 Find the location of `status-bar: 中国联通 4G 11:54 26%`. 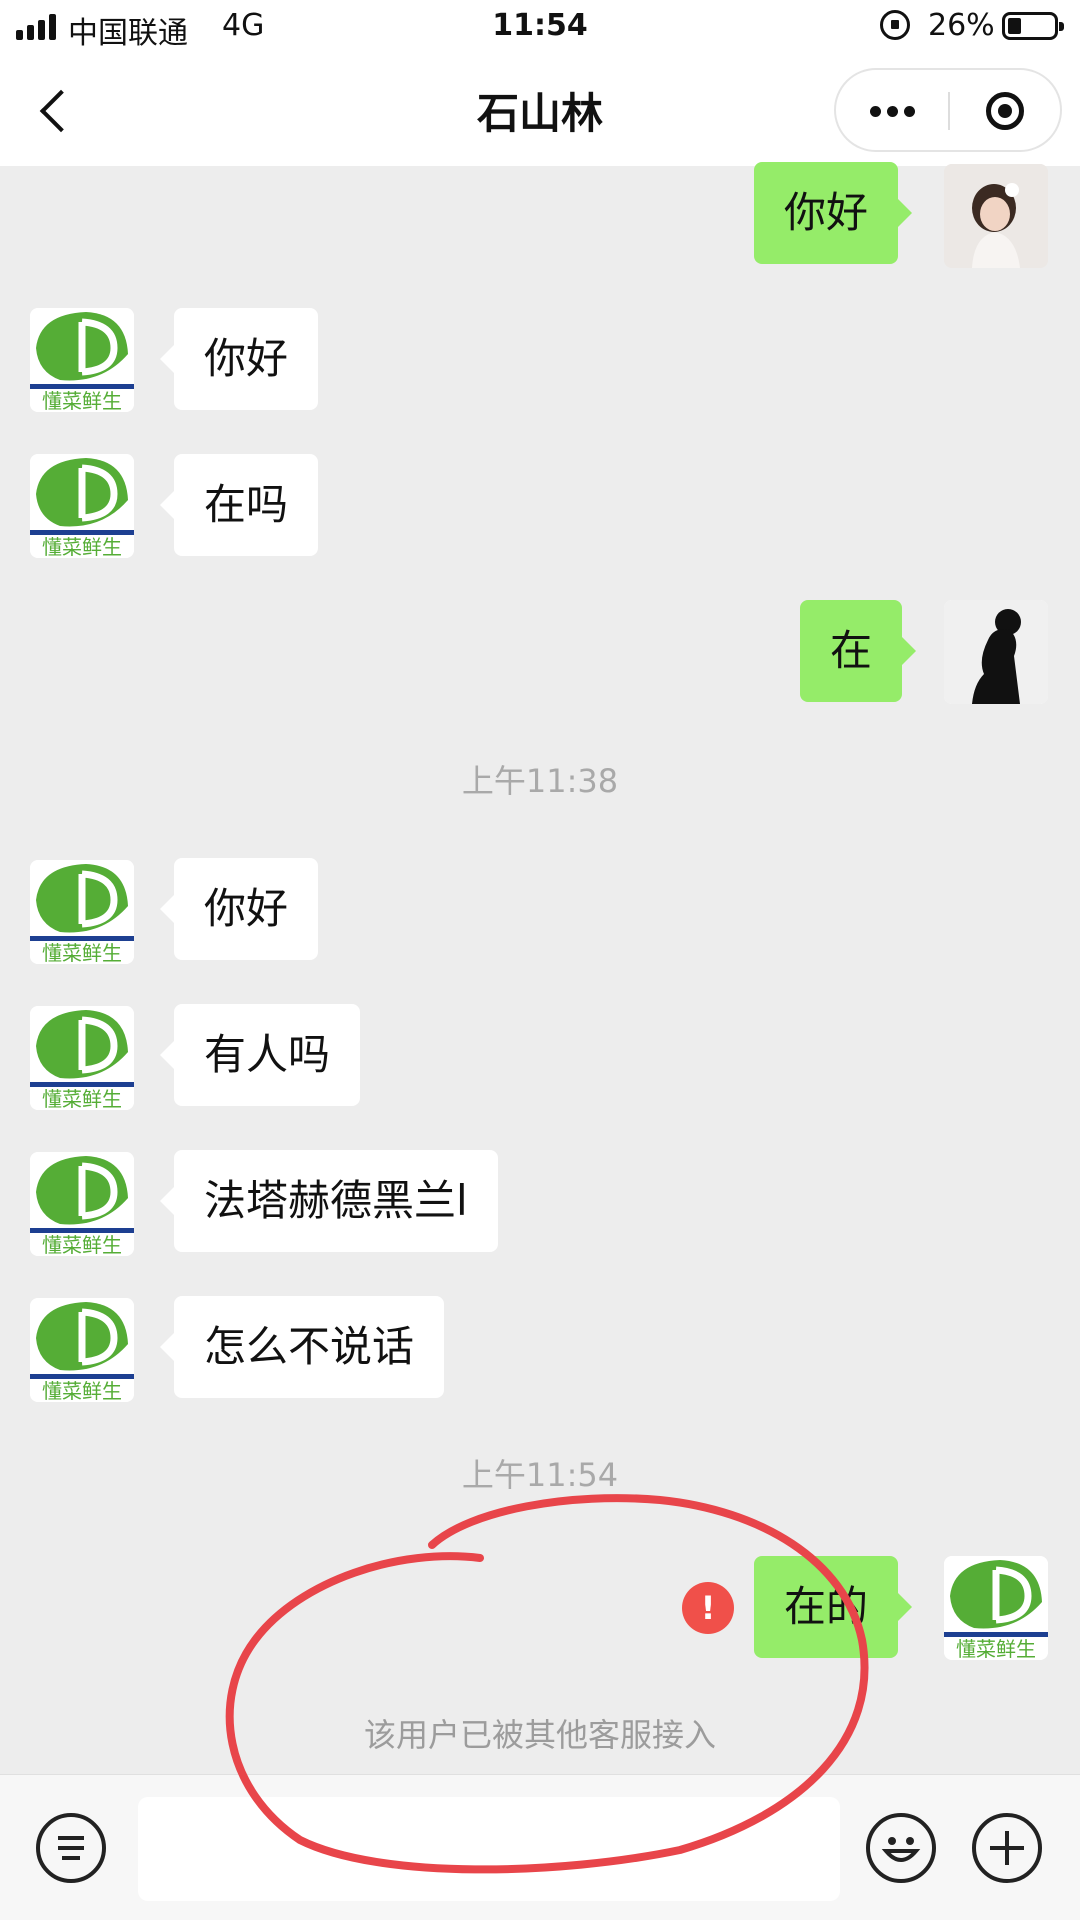

status-bar: 中国联通 4G 11:54 26% is located at coordinates (540, 28).